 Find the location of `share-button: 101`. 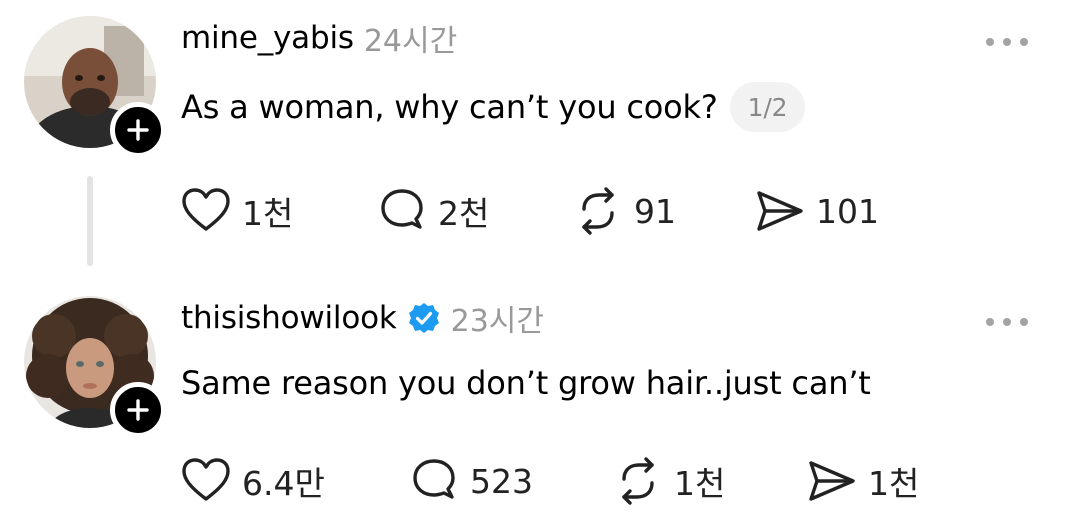

share-button: 101 is located at coordinates (816, 211).